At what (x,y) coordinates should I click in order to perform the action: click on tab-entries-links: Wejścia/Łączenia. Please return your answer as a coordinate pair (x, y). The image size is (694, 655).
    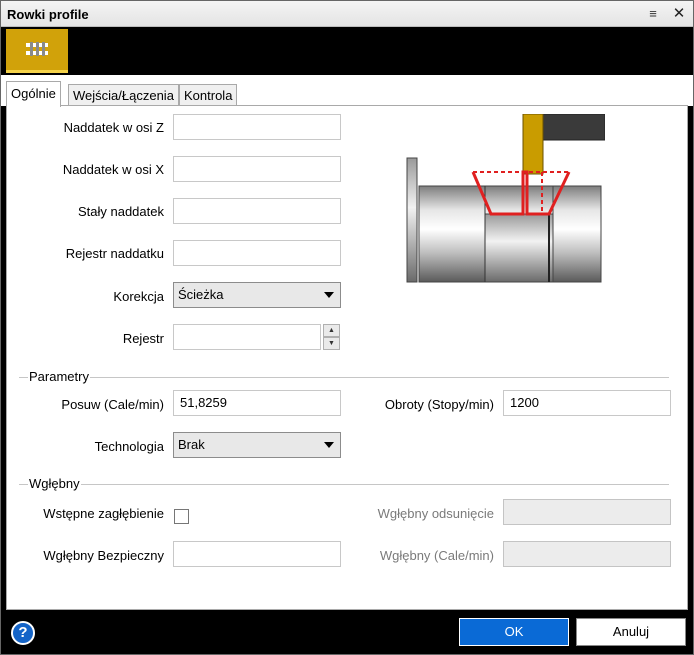
    Looking at the image, I should click on (123, 95).